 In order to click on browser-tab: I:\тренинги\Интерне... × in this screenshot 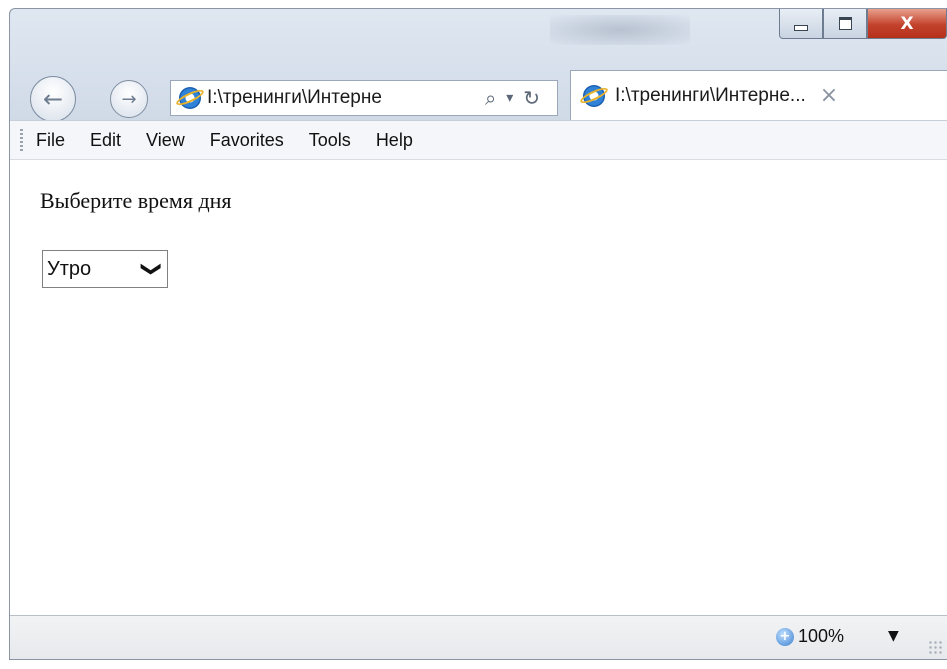, I will do `click(758, 95)`.